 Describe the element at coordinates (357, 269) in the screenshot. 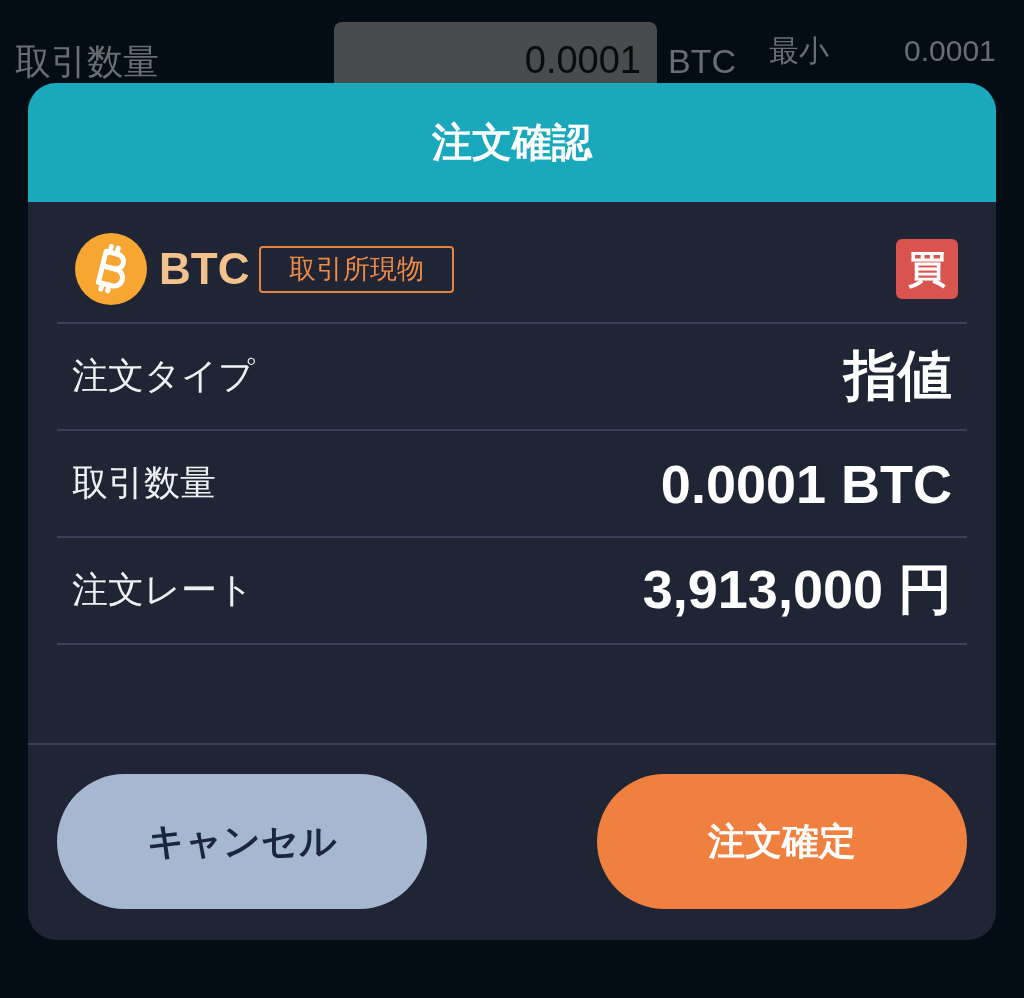

I see `market-tag: 取引所現物` at that location.